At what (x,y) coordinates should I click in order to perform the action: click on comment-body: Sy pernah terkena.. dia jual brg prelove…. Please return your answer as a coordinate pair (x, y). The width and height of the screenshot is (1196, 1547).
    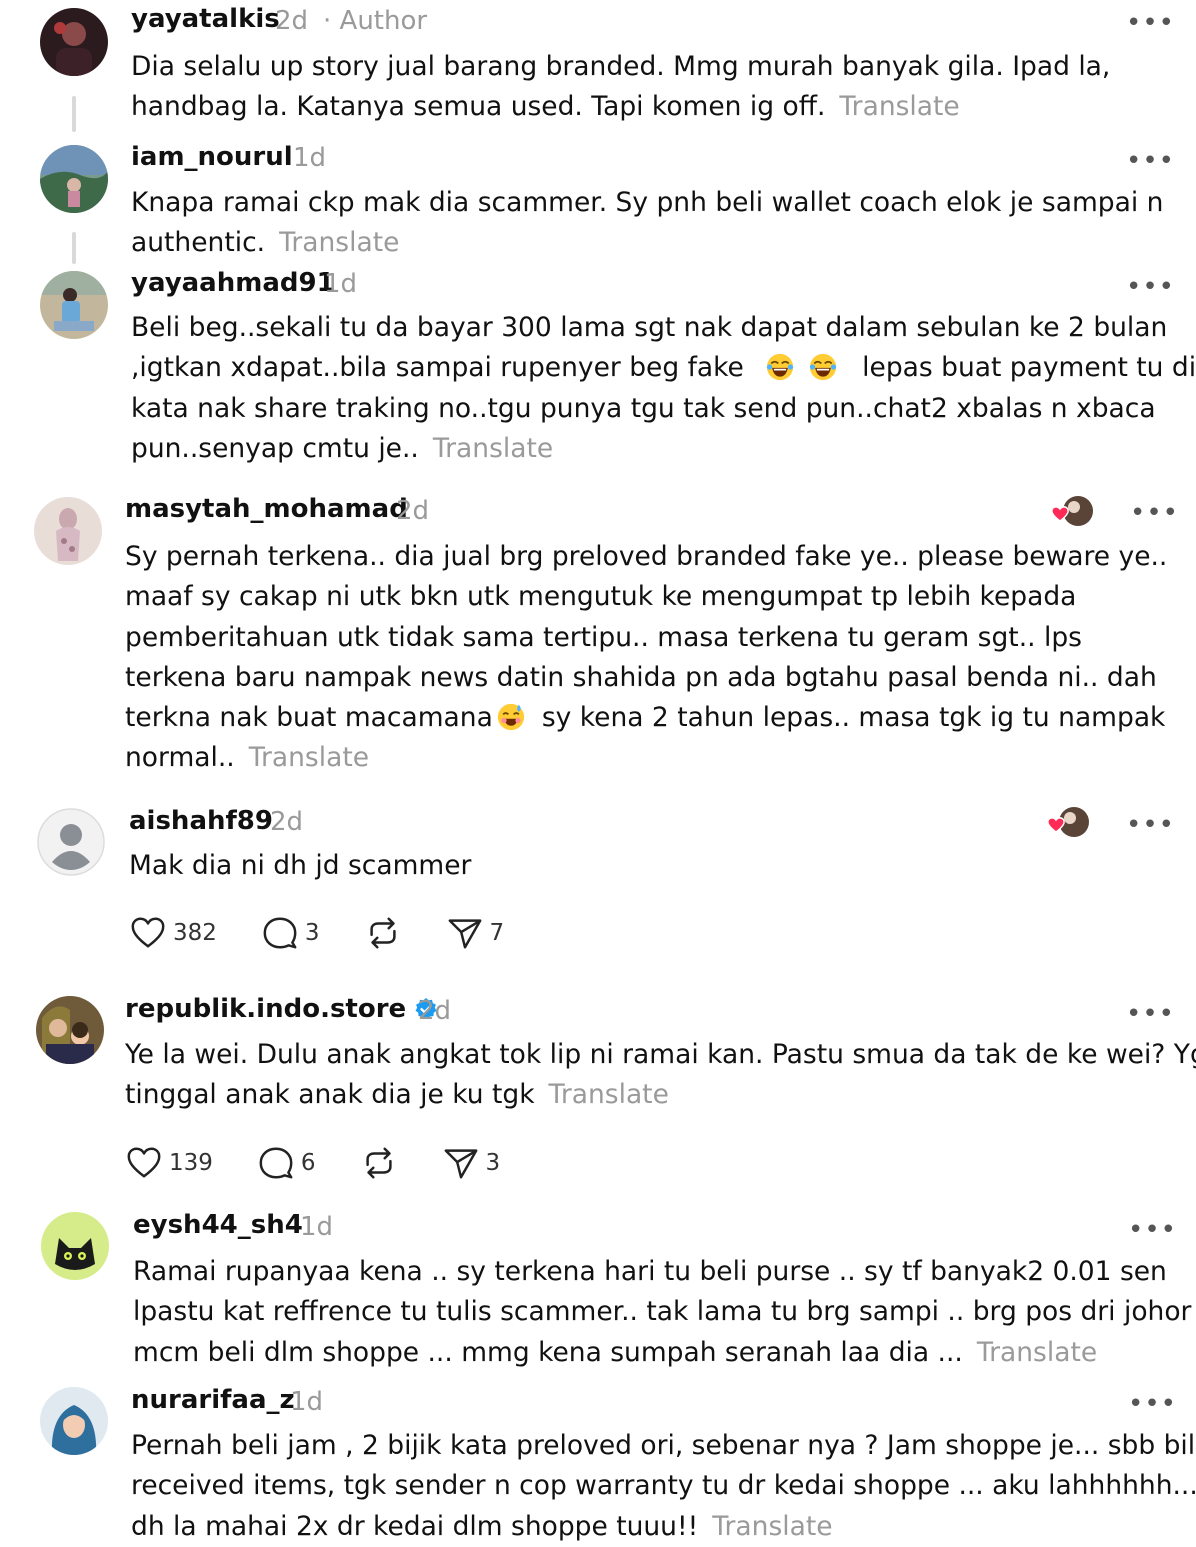
    Looking at the image, I should click on (646, 658).